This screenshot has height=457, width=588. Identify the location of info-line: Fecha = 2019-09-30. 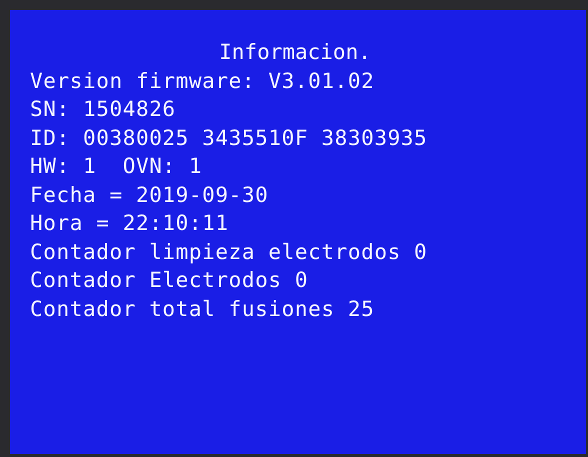
(149, 195).